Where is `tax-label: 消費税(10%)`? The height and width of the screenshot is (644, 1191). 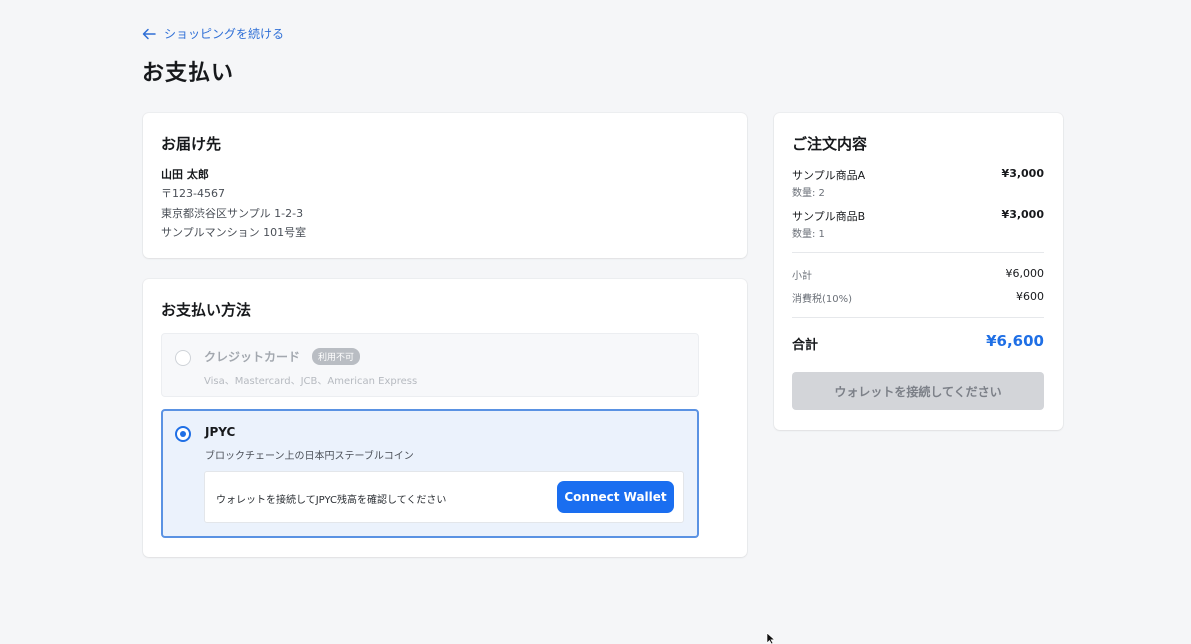
tax-label: 消費税(10%) is located at coordinates (822, 299).